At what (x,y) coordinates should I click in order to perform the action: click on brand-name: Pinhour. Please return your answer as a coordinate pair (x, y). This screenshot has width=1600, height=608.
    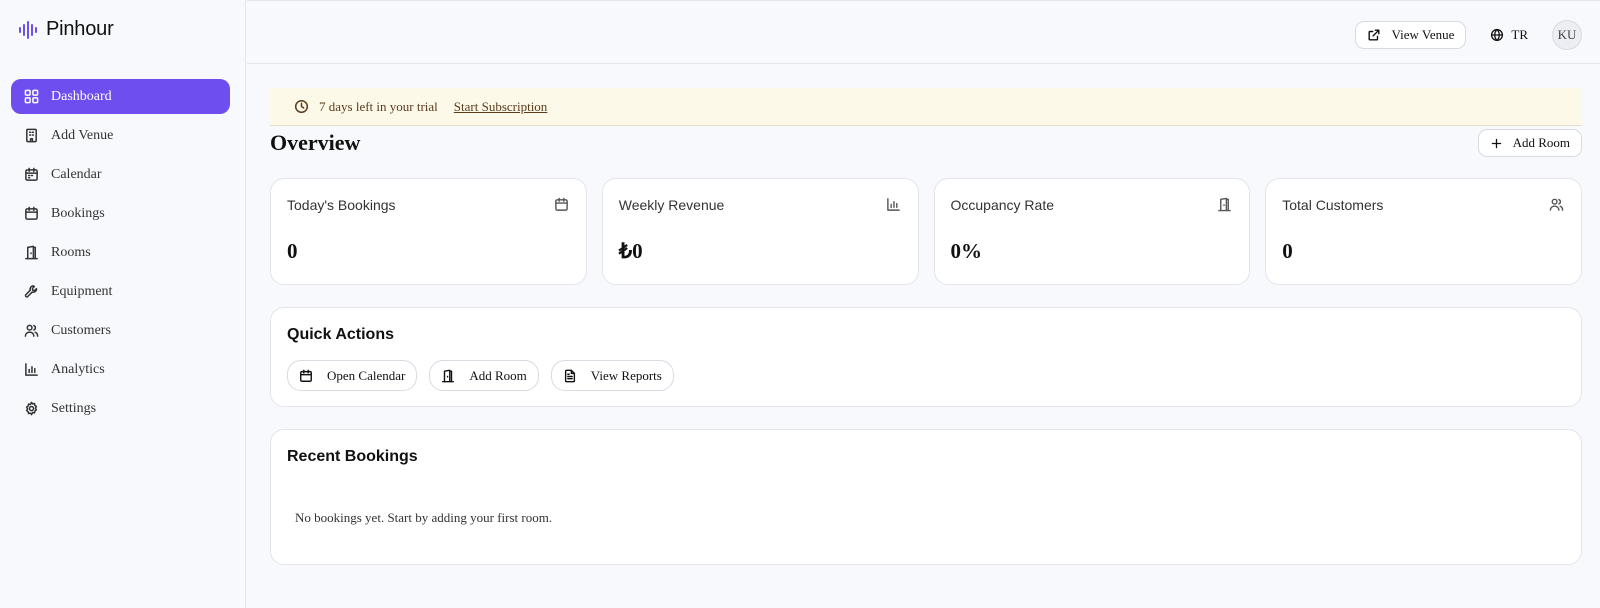
    Looking at the image, I should click on (80, 29).